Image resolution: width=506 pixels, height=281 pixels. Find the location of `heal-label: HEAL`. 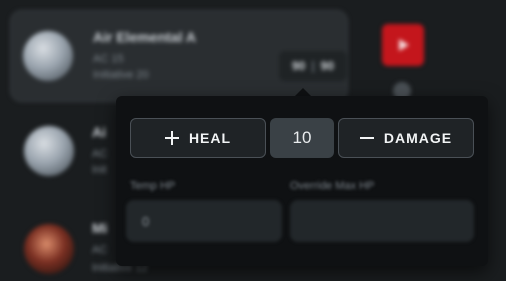

heal-label: HEAL is located at coordinates (210, 138).